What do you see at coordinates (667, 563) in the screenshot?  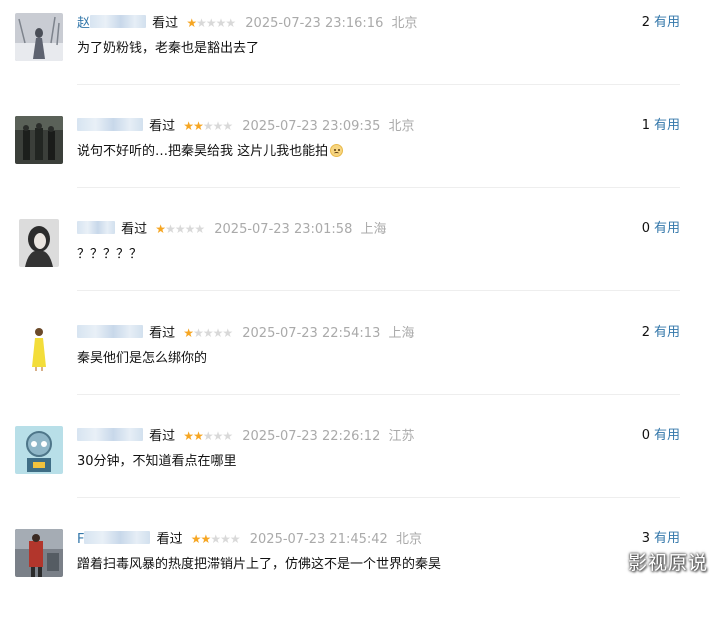 I see `watermark: 影视原说` at bounding box center [667, 563].